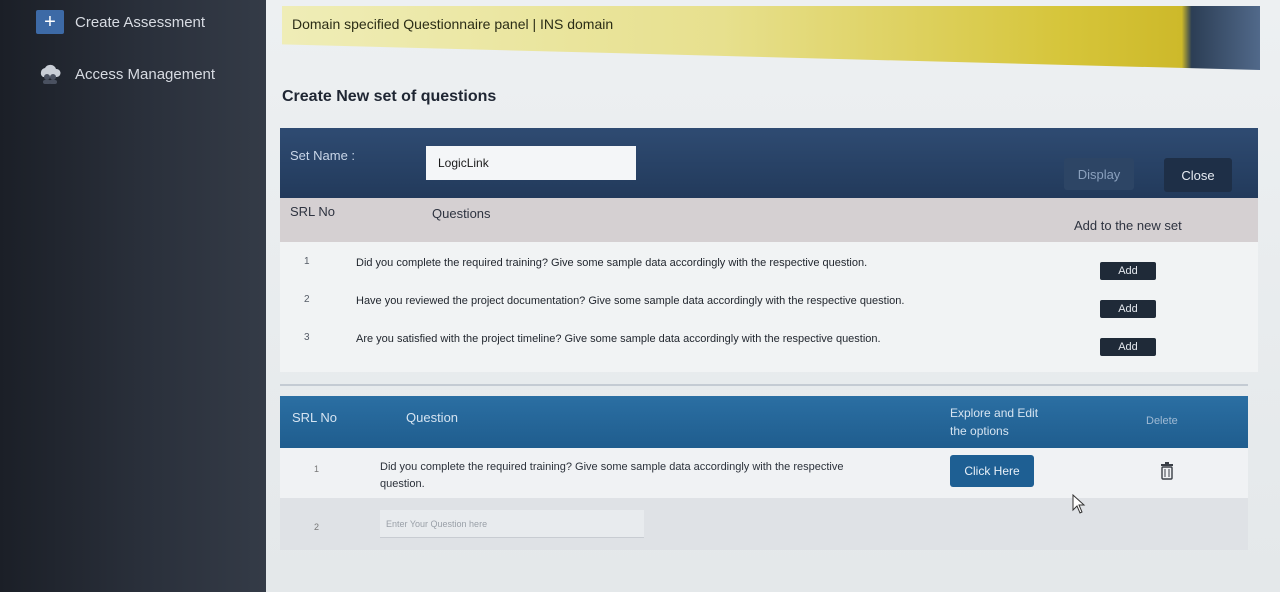 This screenshot has height=592, width=1280. I want to click on sidebar-item-access-management: Access Management, so click(125, 74).